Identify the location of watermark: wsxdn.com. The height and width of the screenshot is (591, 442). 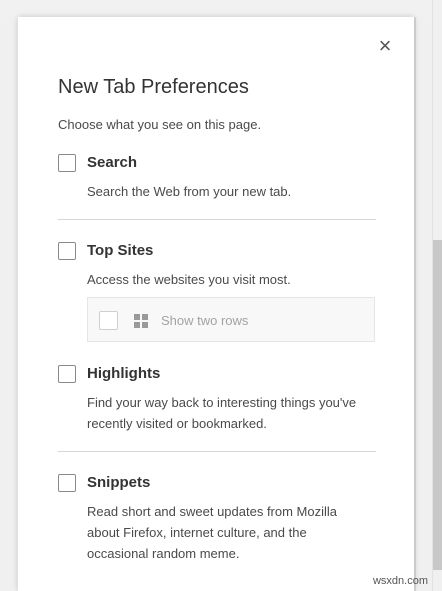
(400, 581).